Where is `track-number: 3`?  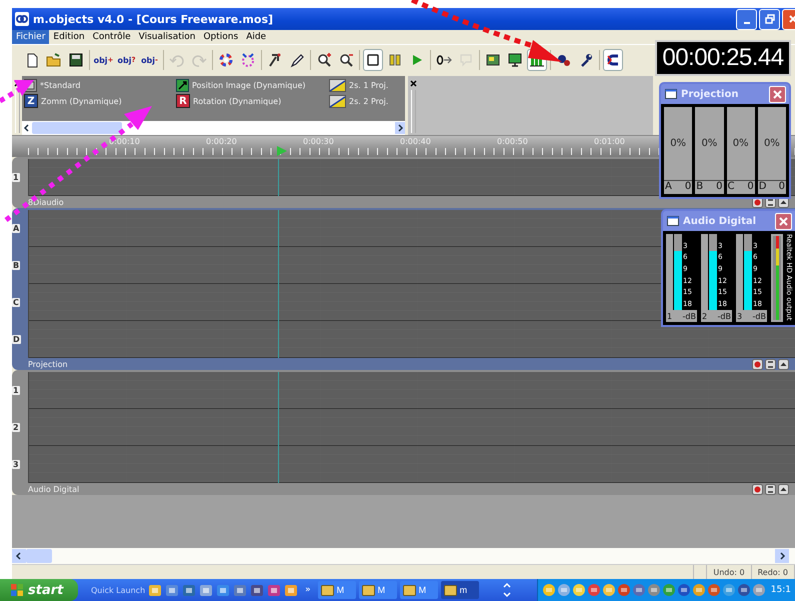
track-number: 3 is located at coordinates (16, 464).